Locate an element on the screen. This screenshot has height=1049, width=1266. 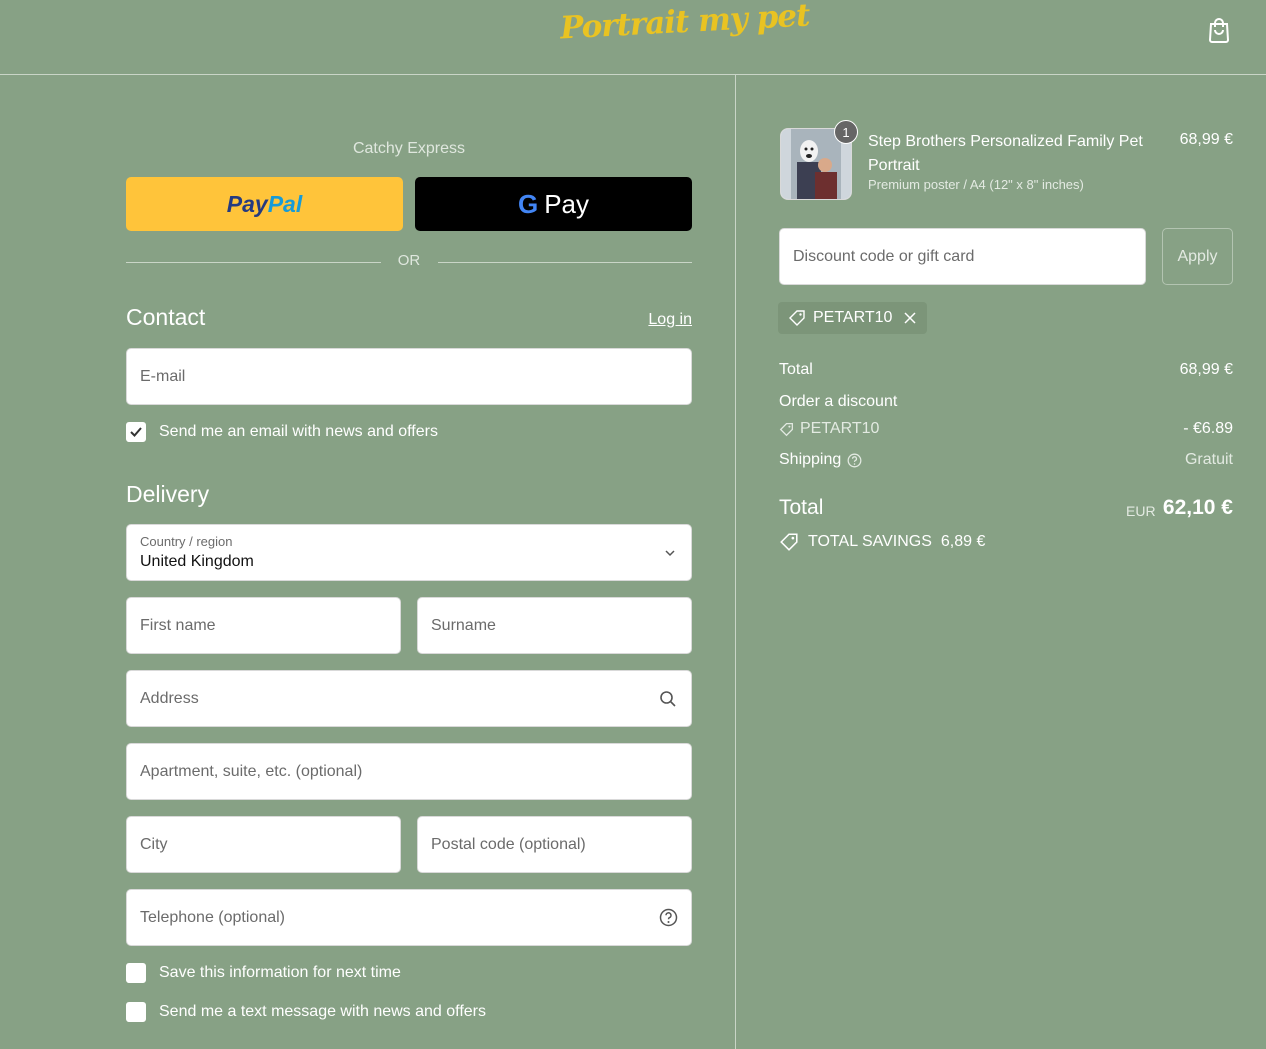
google-pay-button: G Pay is located at coordinates (553, 204).